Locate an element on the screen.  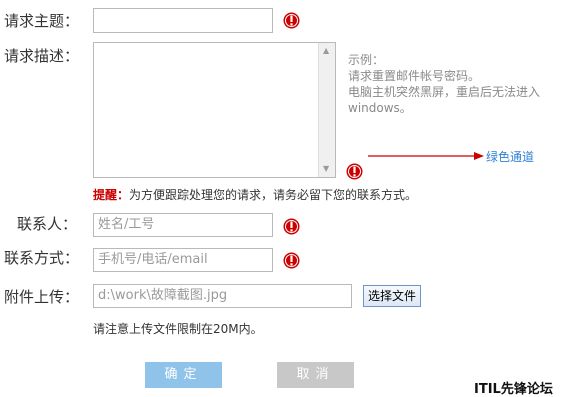
upload-size-note: 请注意上传文件限制在20M内。 is located at coordinates (178, 329).